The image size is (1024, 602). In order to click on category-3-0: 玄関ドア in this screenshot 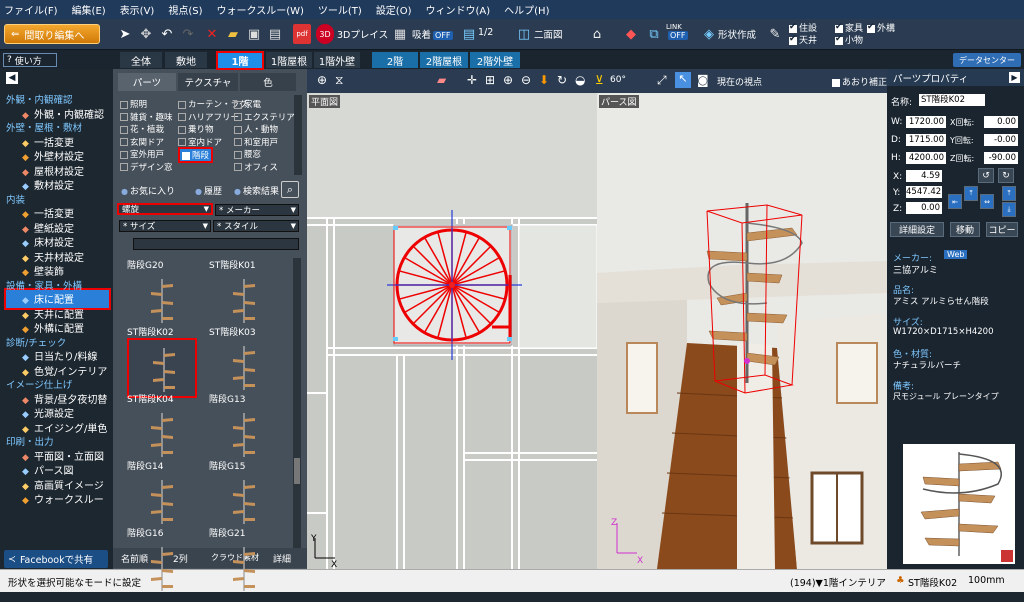, I will do `click(142, 142)`.